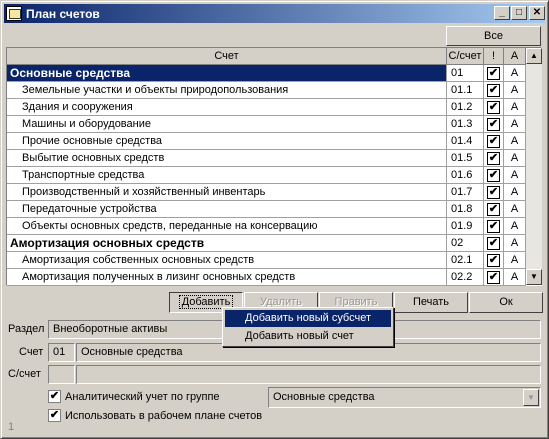 The height and width of the screenshot is (439, 549). Describe the element at coordinates (534, 277) in the screenshot. I see `scroll-down-button: ▼` at that location.